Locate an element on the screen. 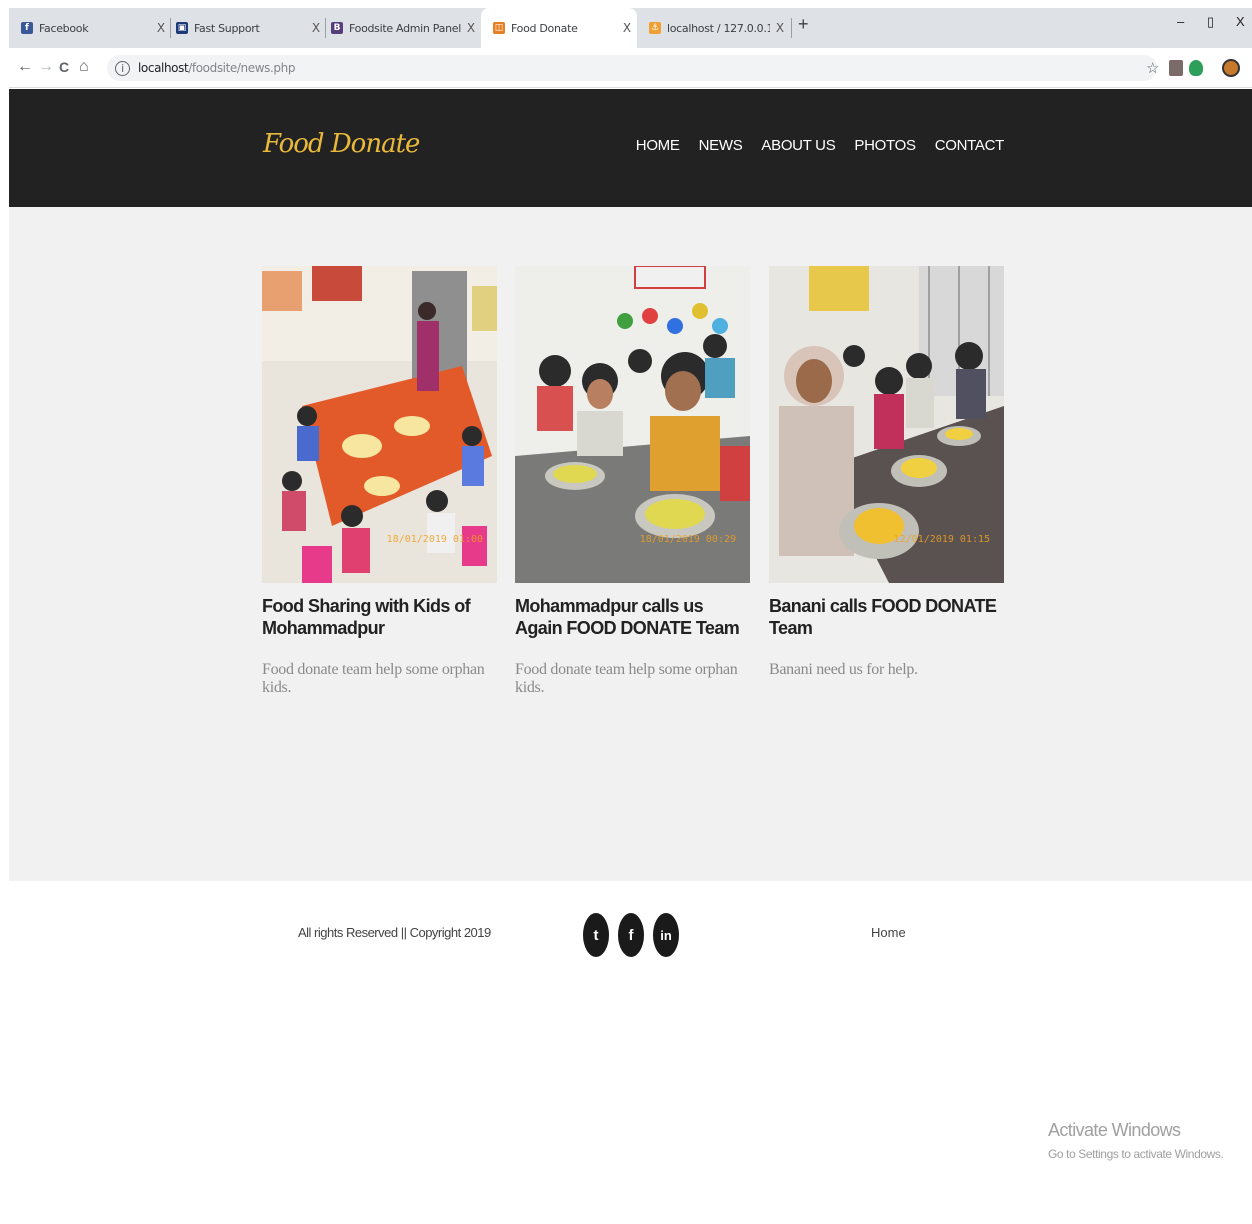 The image size is (1252, 1224). new-tab-button: + is located at coordinates (803, 24).